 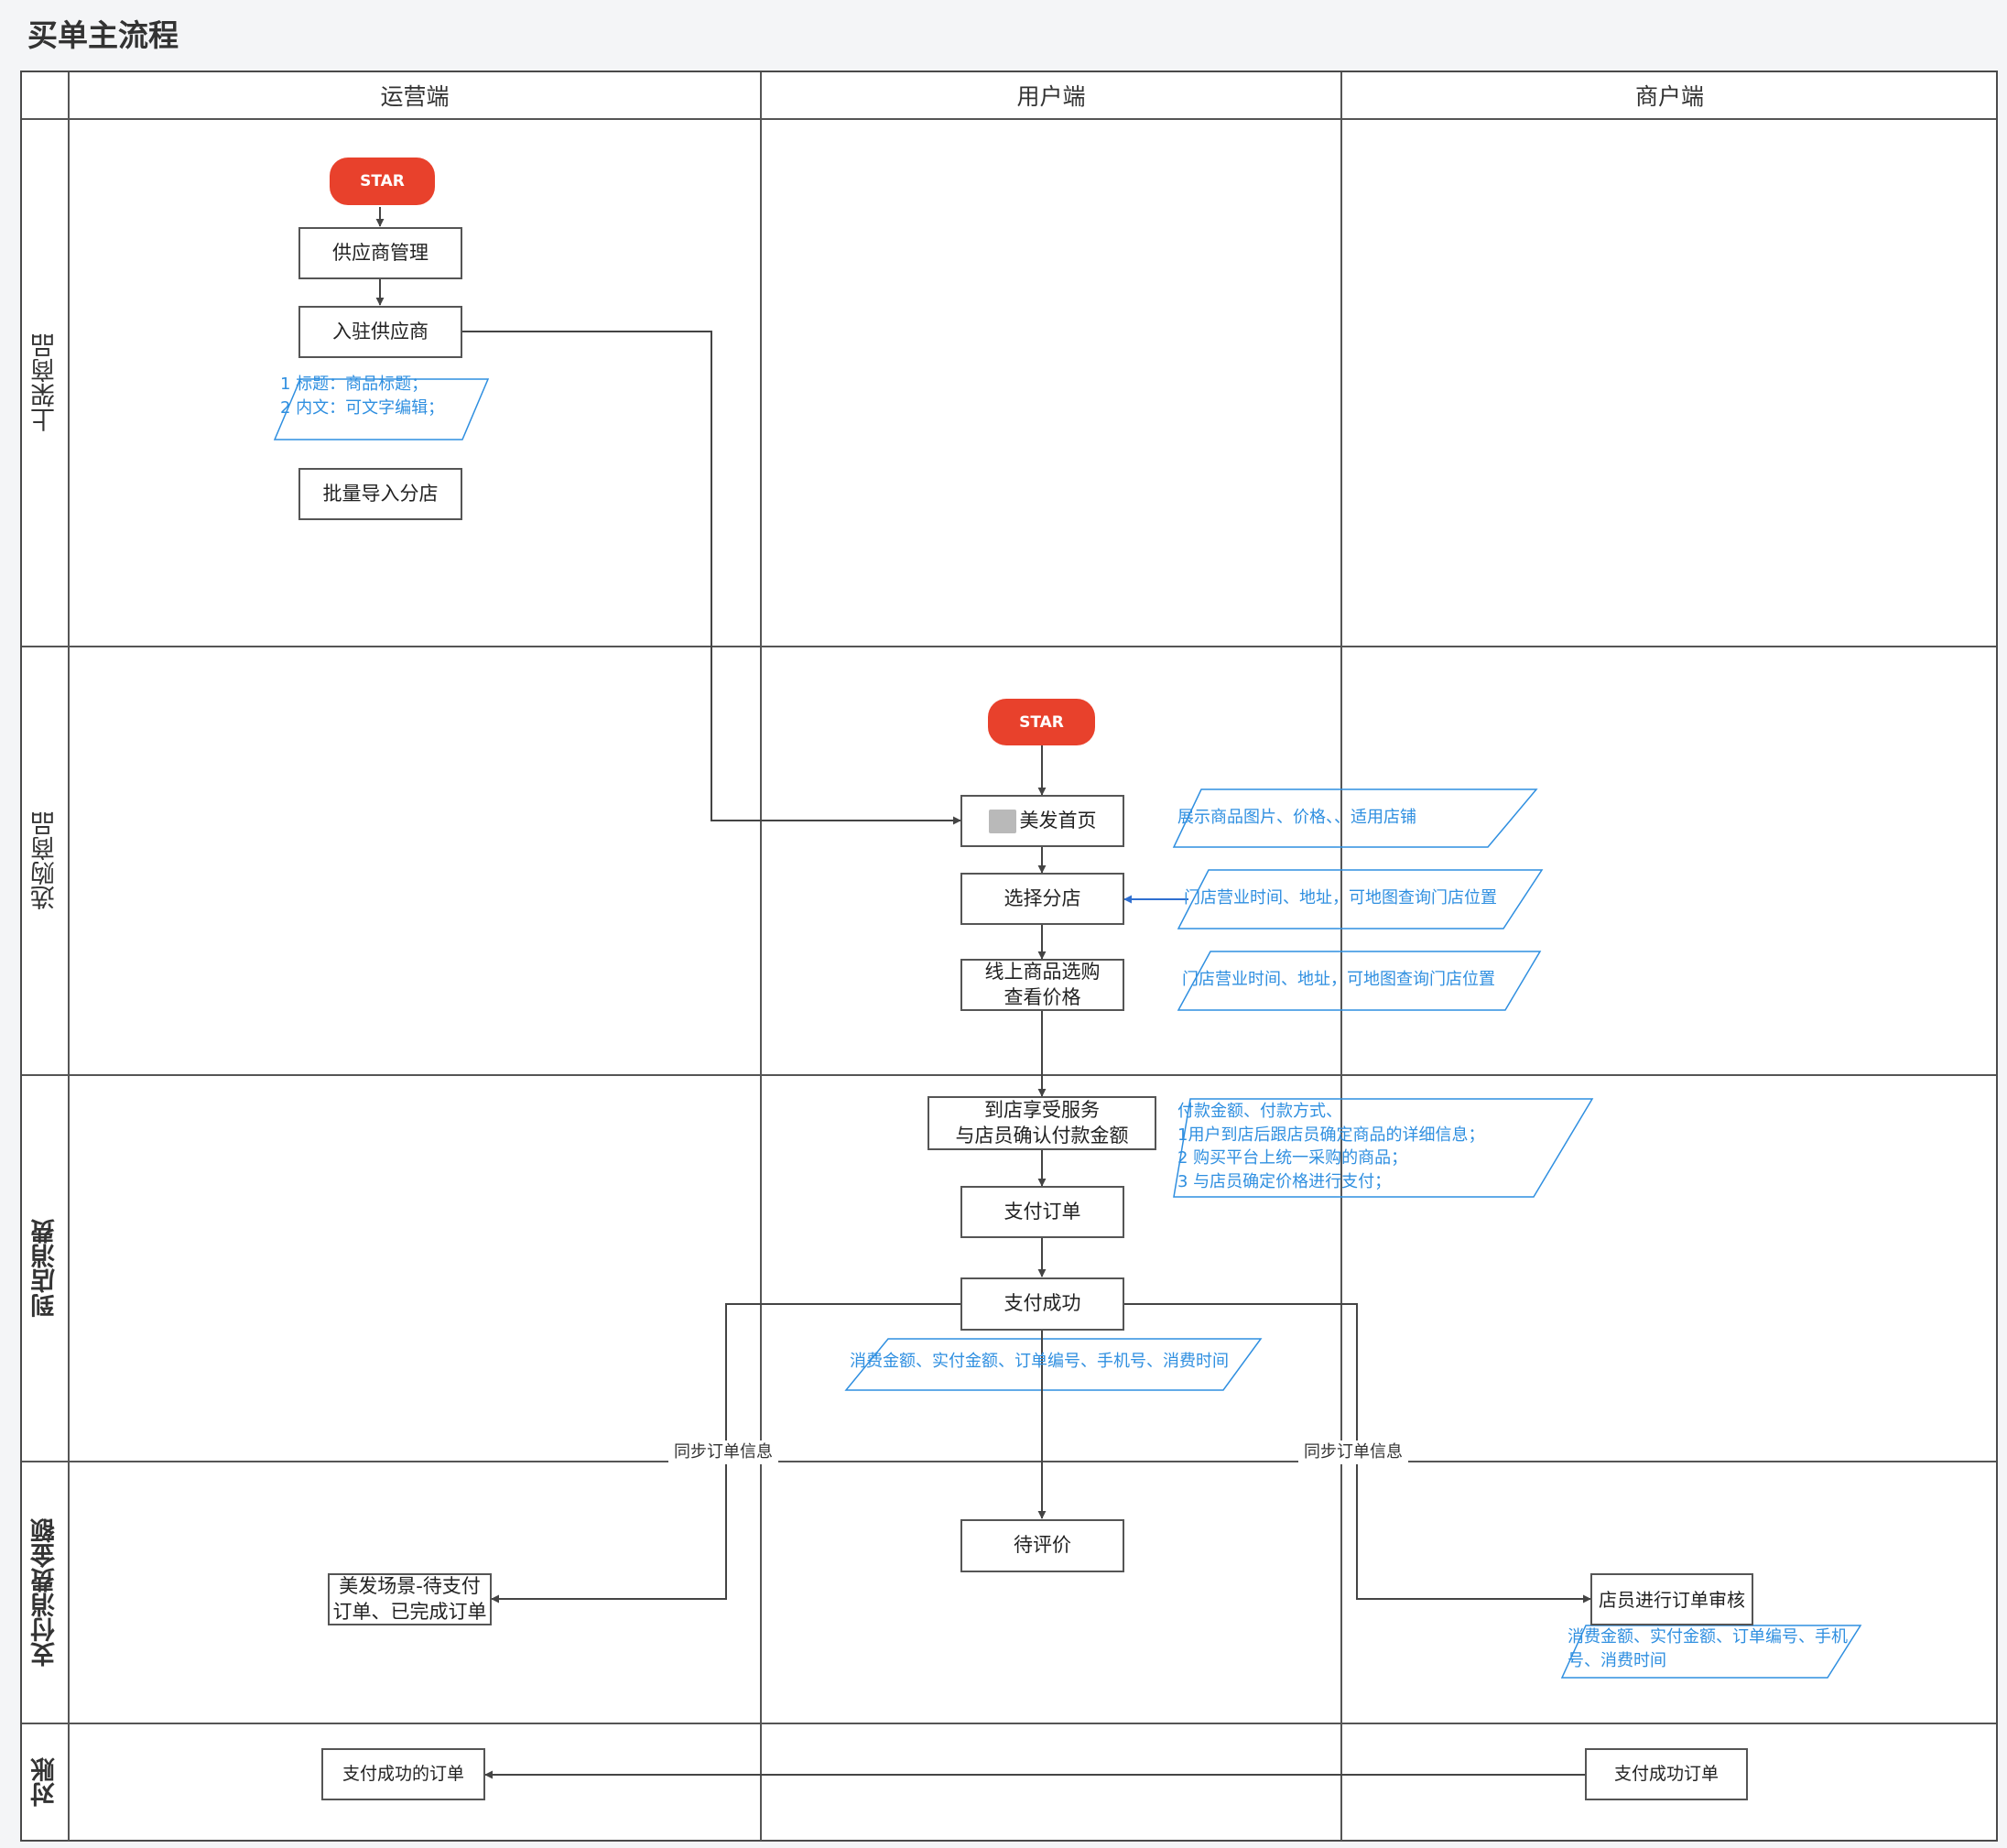 I want to click on batch-import-stores-node: 批量导入分店, so click(x=380, y=494).